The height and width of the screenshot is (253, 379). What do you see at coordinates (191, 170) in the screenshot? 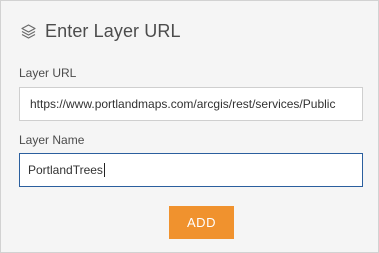
I see `layer-name-input: PortlandTrees` at bounding box center [191, 170].